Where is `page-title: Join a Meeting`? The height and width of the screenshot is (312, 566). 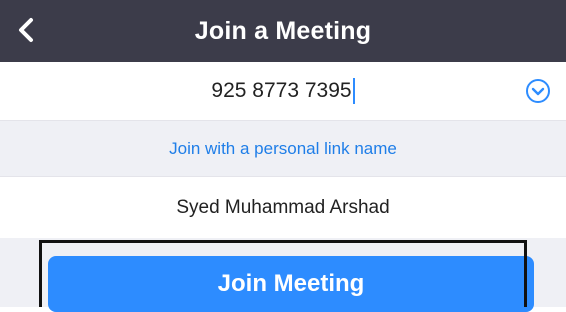
page-title: Join a Meeting is located at coordinates (283, 30).